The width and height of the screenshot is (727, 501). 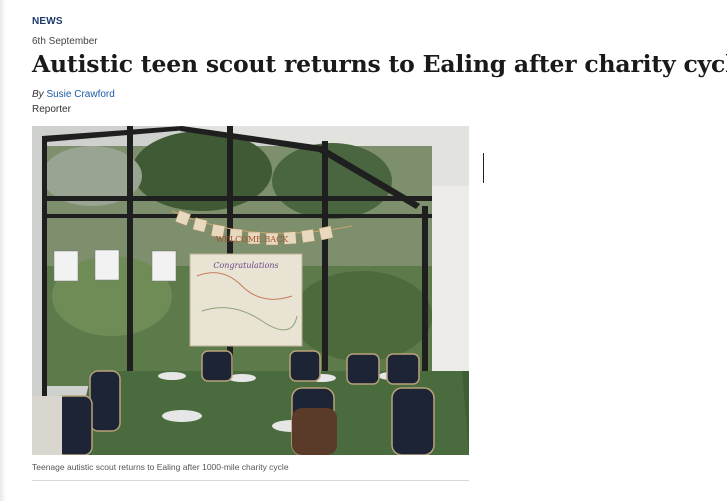 What do you see at coordinates (80, 94) in the screenshot?
I see `author-link: Susie Crawford` at bounding box center [80, 94].